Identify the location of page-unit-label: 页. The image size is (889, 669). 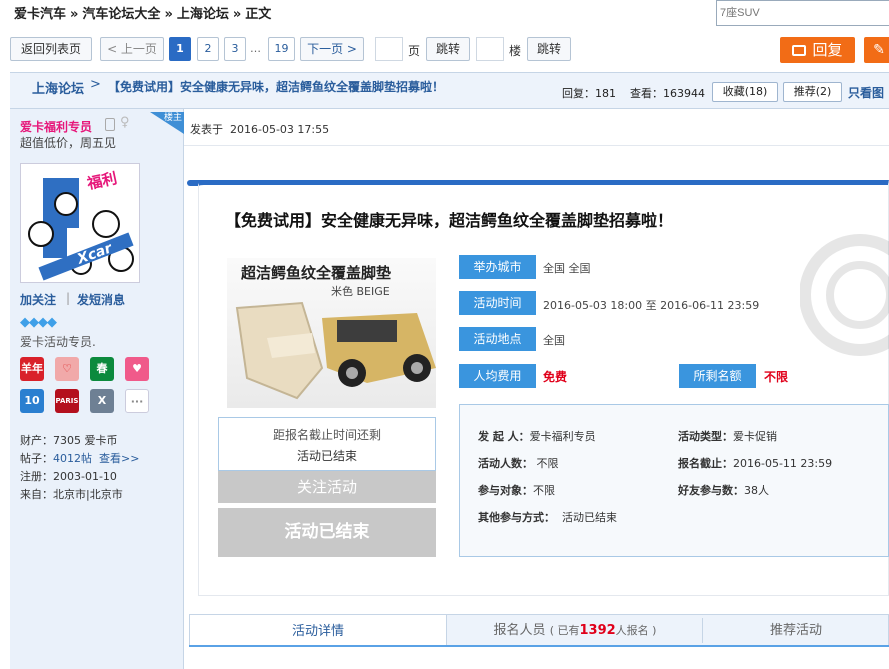
(414, 51).